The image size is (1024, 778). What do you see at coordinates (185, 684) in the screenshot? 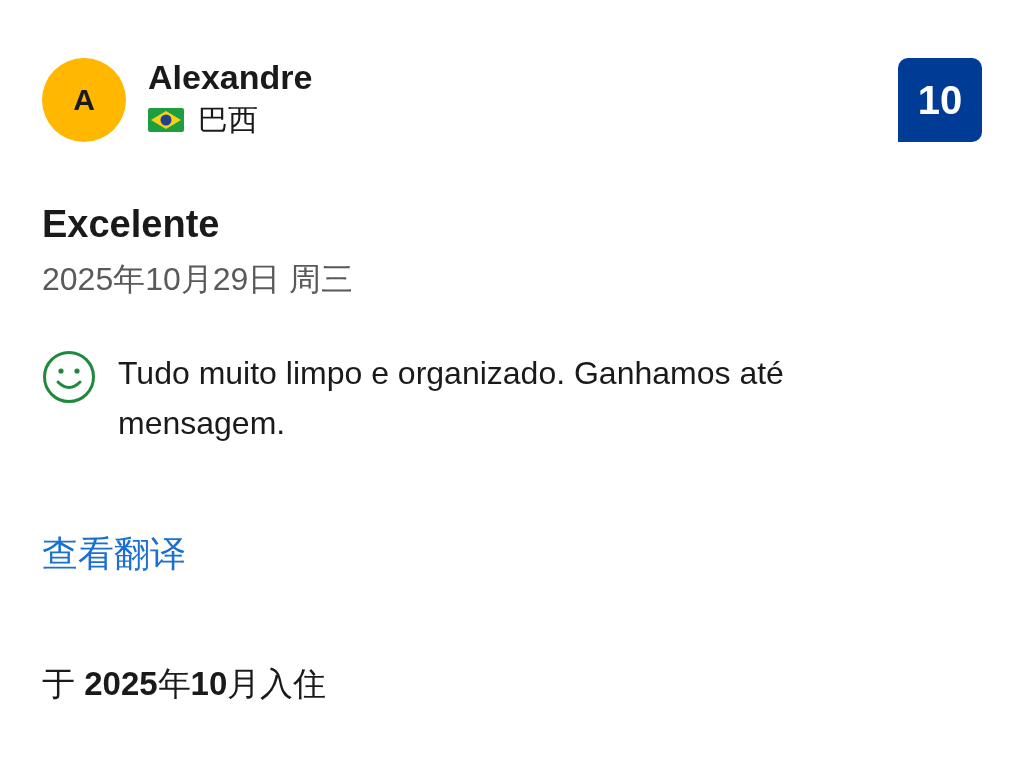
I see `stay-date: 于 2025年10月入住` at bounding box center [185, 684].